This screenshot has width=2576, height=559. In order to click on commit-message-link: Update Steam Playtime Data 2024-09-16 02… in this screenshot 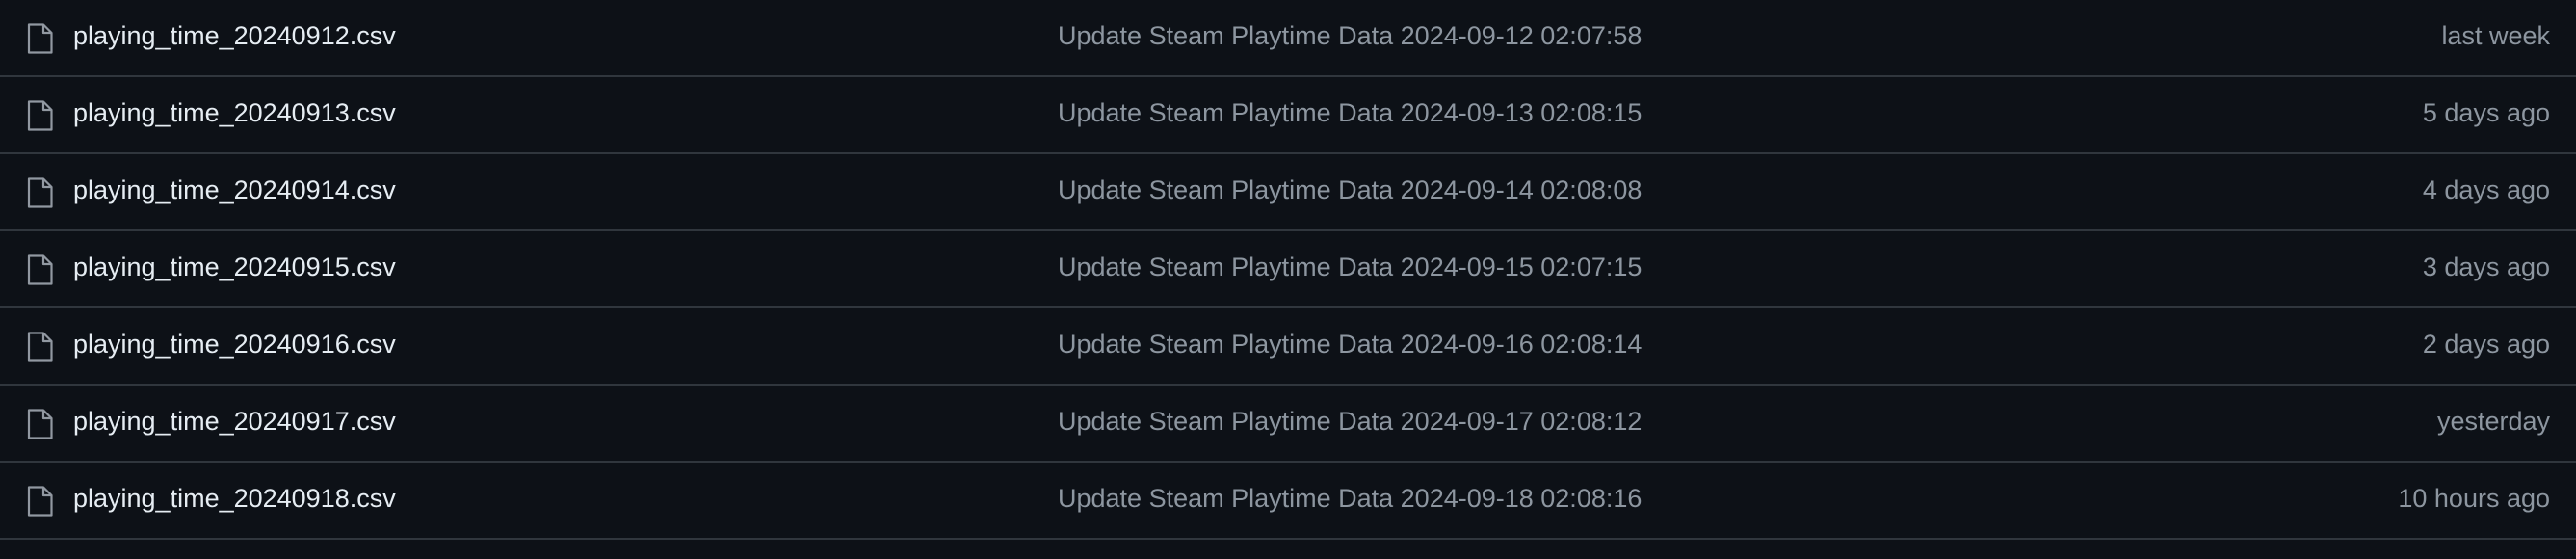, I will do `click(1350, 344)`.